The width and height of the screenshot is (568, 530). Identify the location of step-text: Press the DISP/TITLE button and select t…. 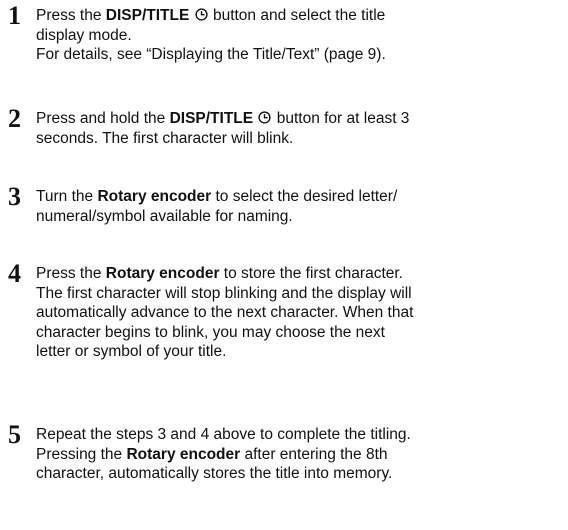
(301, 35).